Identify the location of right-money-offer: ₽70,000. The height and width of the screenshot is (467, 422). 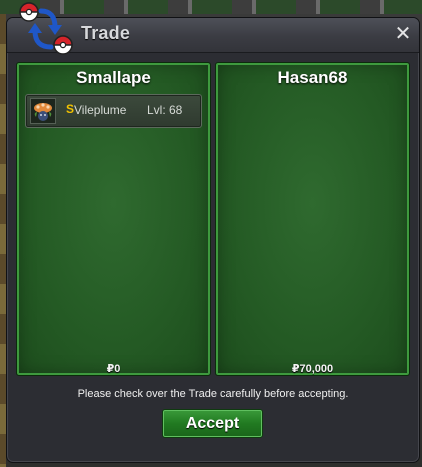
(312, 369).